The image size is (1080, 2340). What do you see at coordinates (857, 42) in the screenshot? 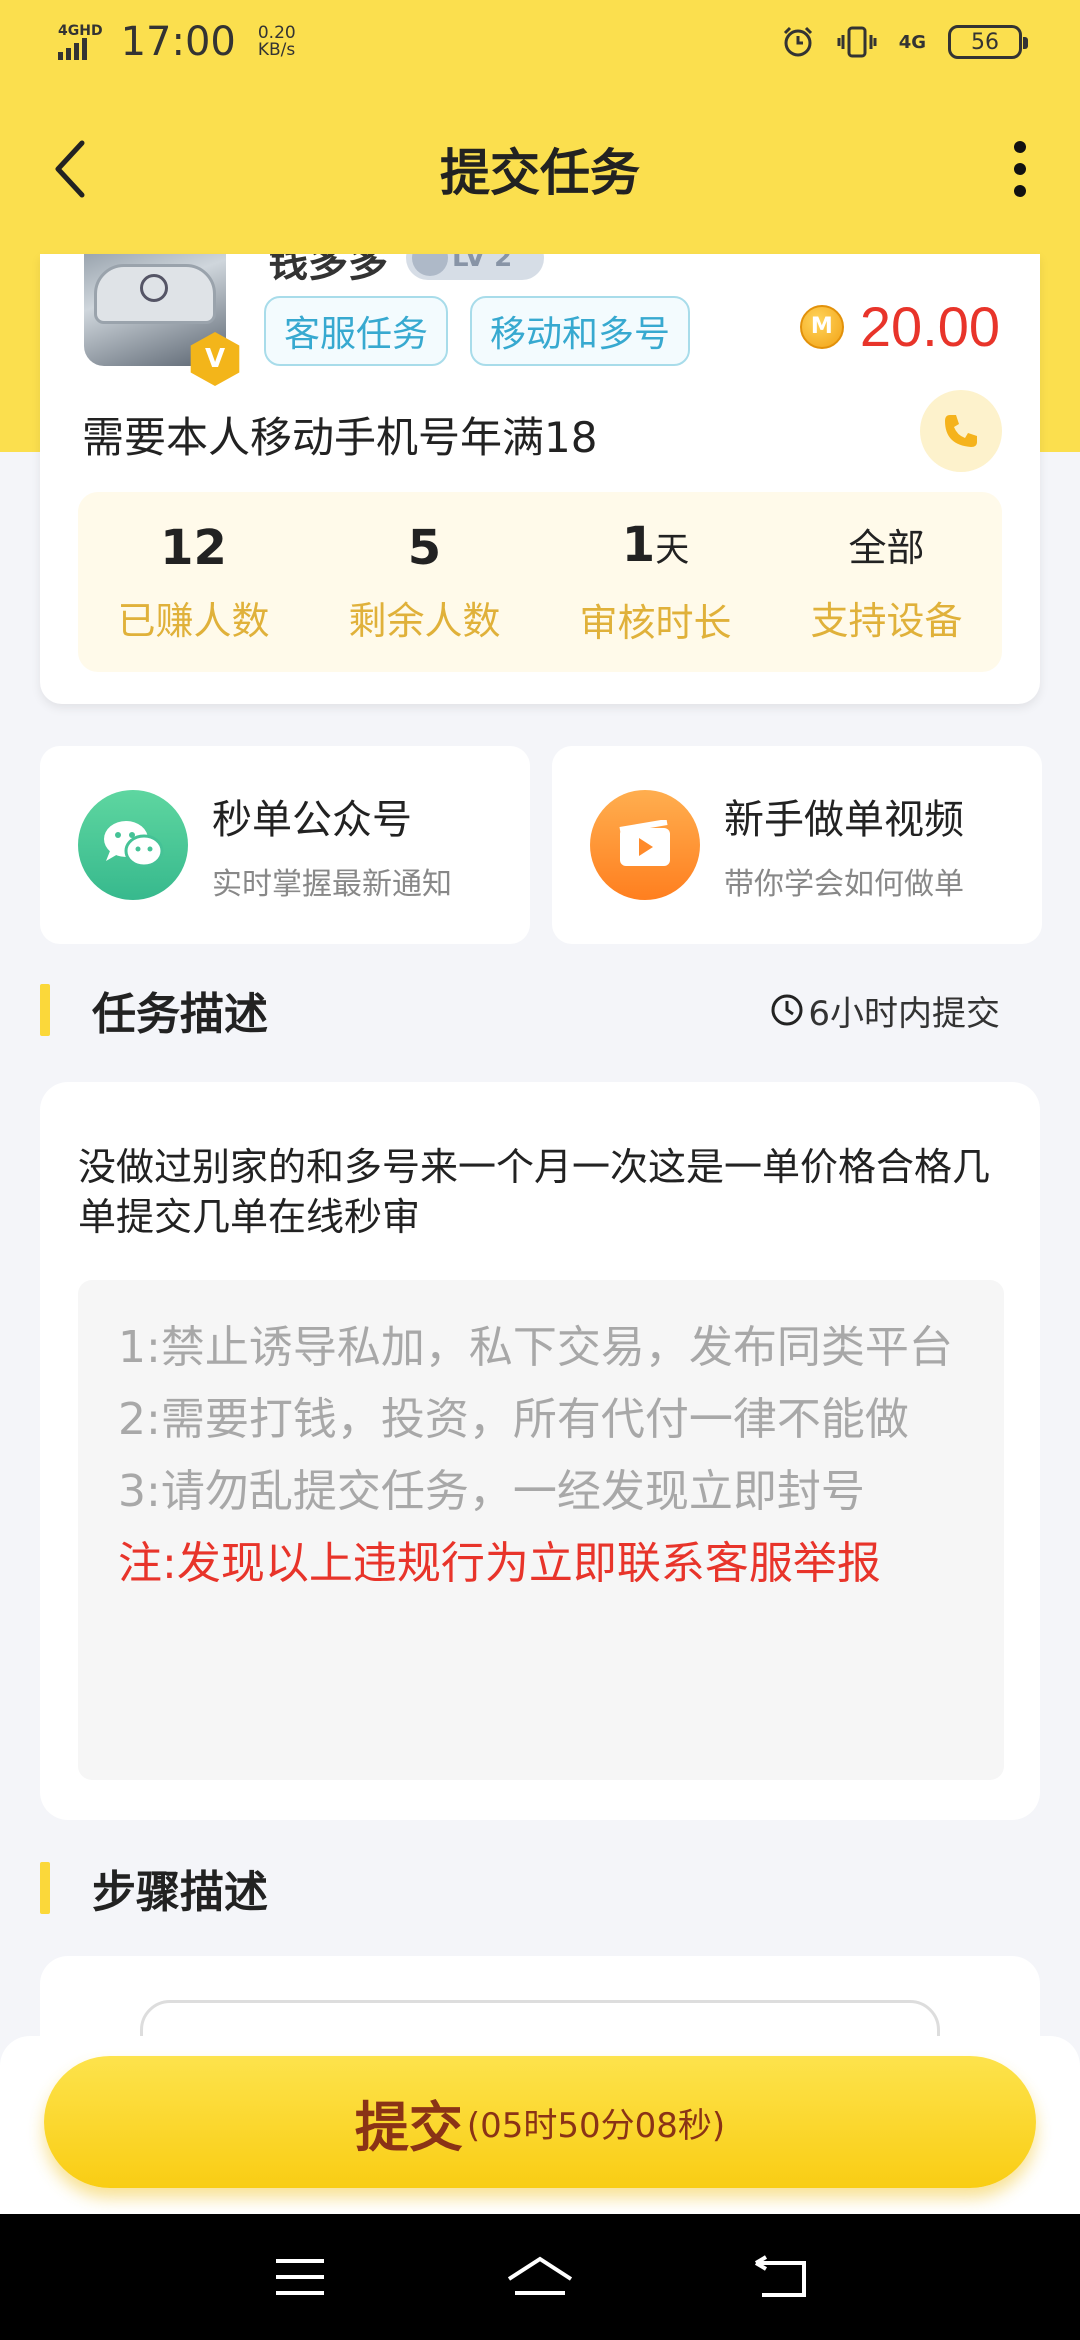
I see `vibrate-icon` at bounding box center [857, 42].